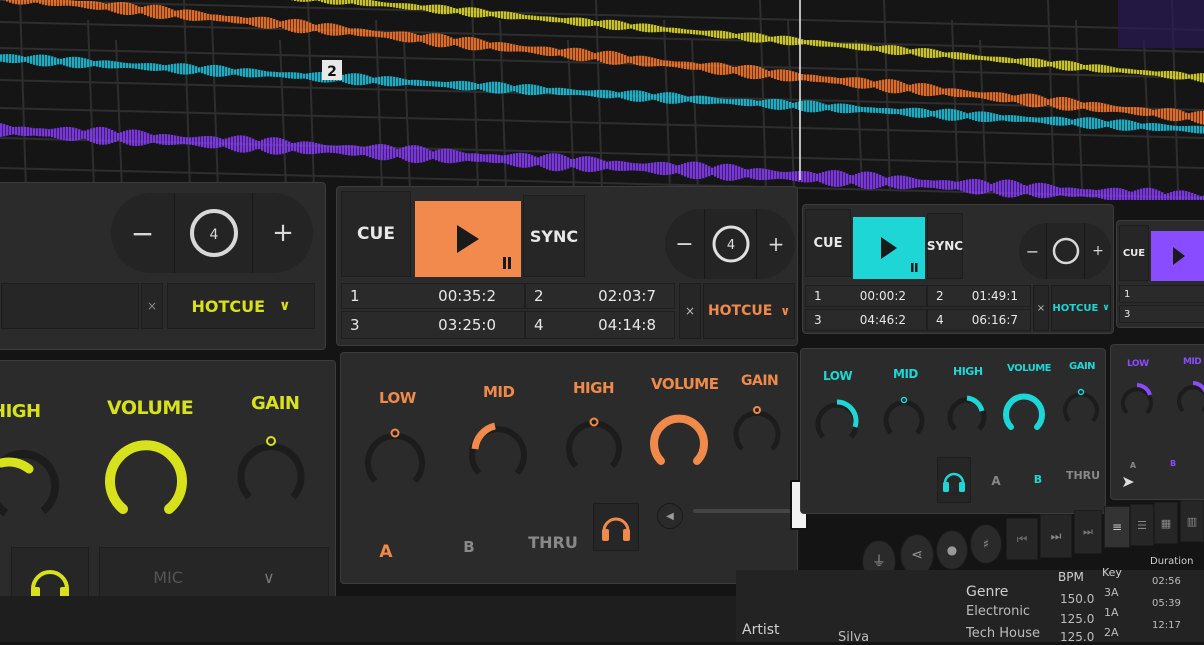  Describe the element at coordinates (600, 325) in the screenshot. I see `hotcue-4: 4 04:14:8` at that location.